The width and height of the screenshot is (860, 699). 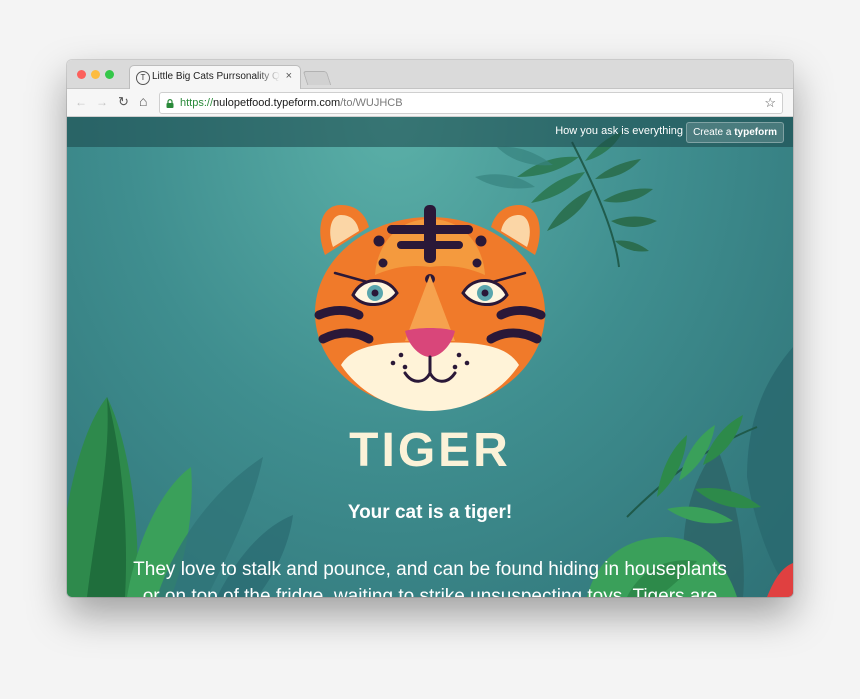 I want to click on reload-icon: ↻, so click(x=123, y=102).